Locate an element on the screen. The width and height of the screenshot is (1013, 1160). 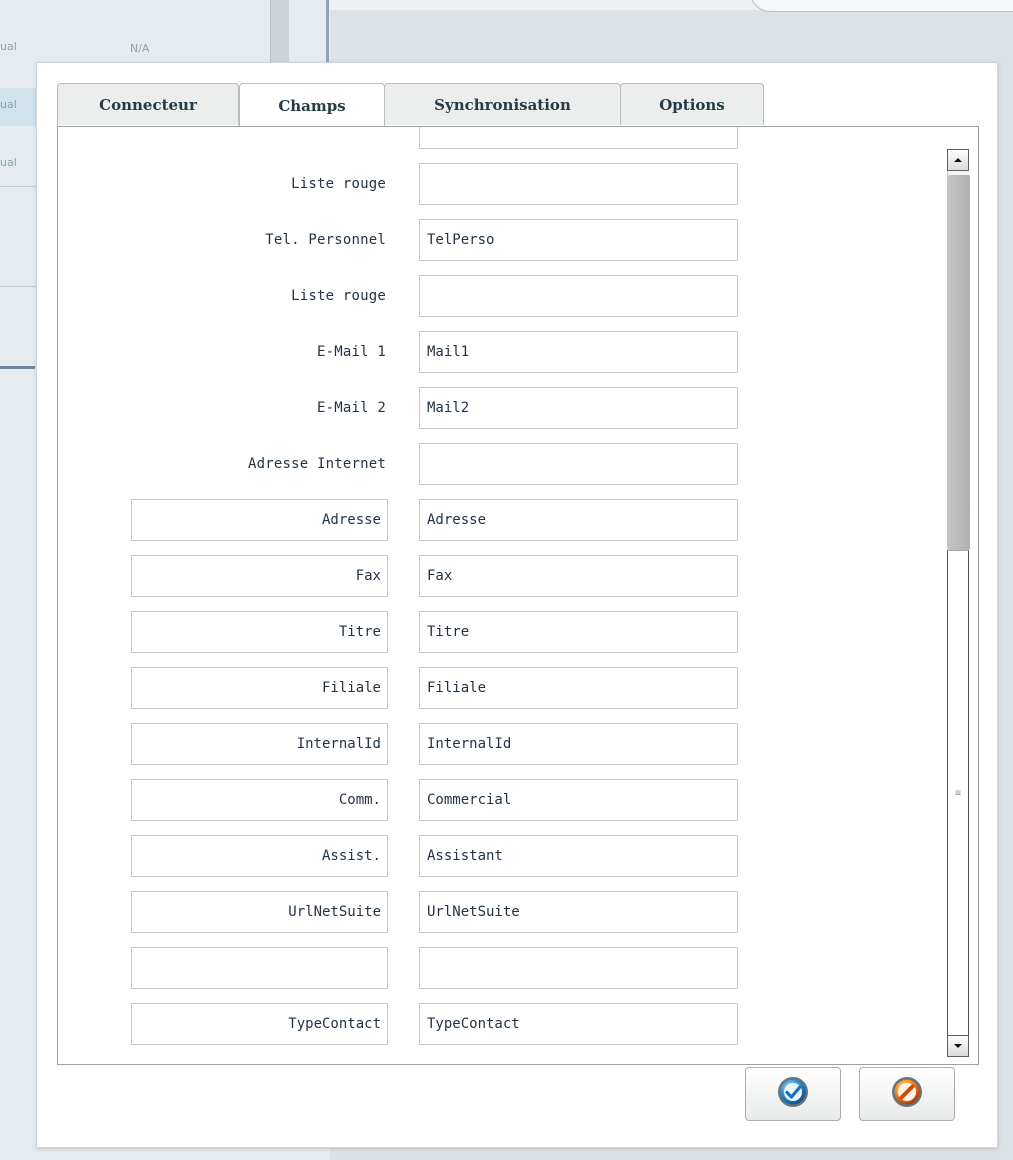
field-row: Tel. Personnel TelPerso is located at coordinates (488, 241).